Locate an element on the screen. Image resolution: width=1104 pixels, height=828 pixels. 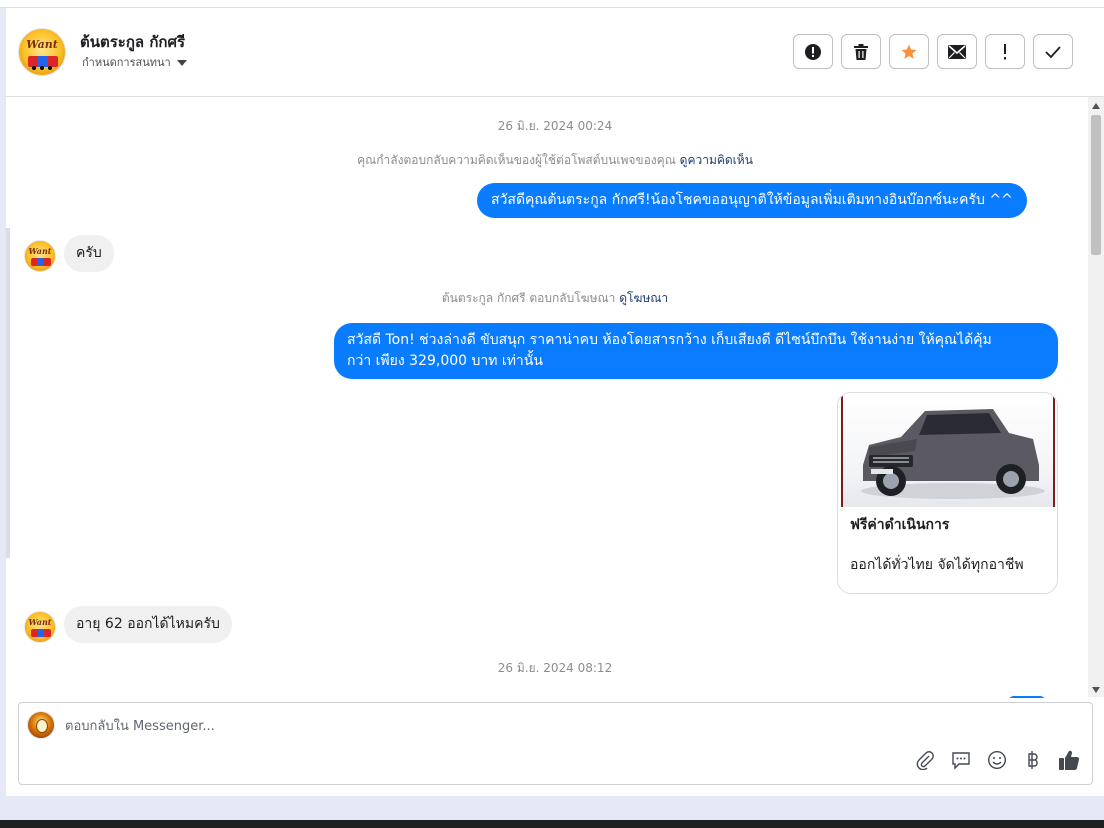
view-ad-link: ดูโฆษณา is located at coordinates (643, 298).